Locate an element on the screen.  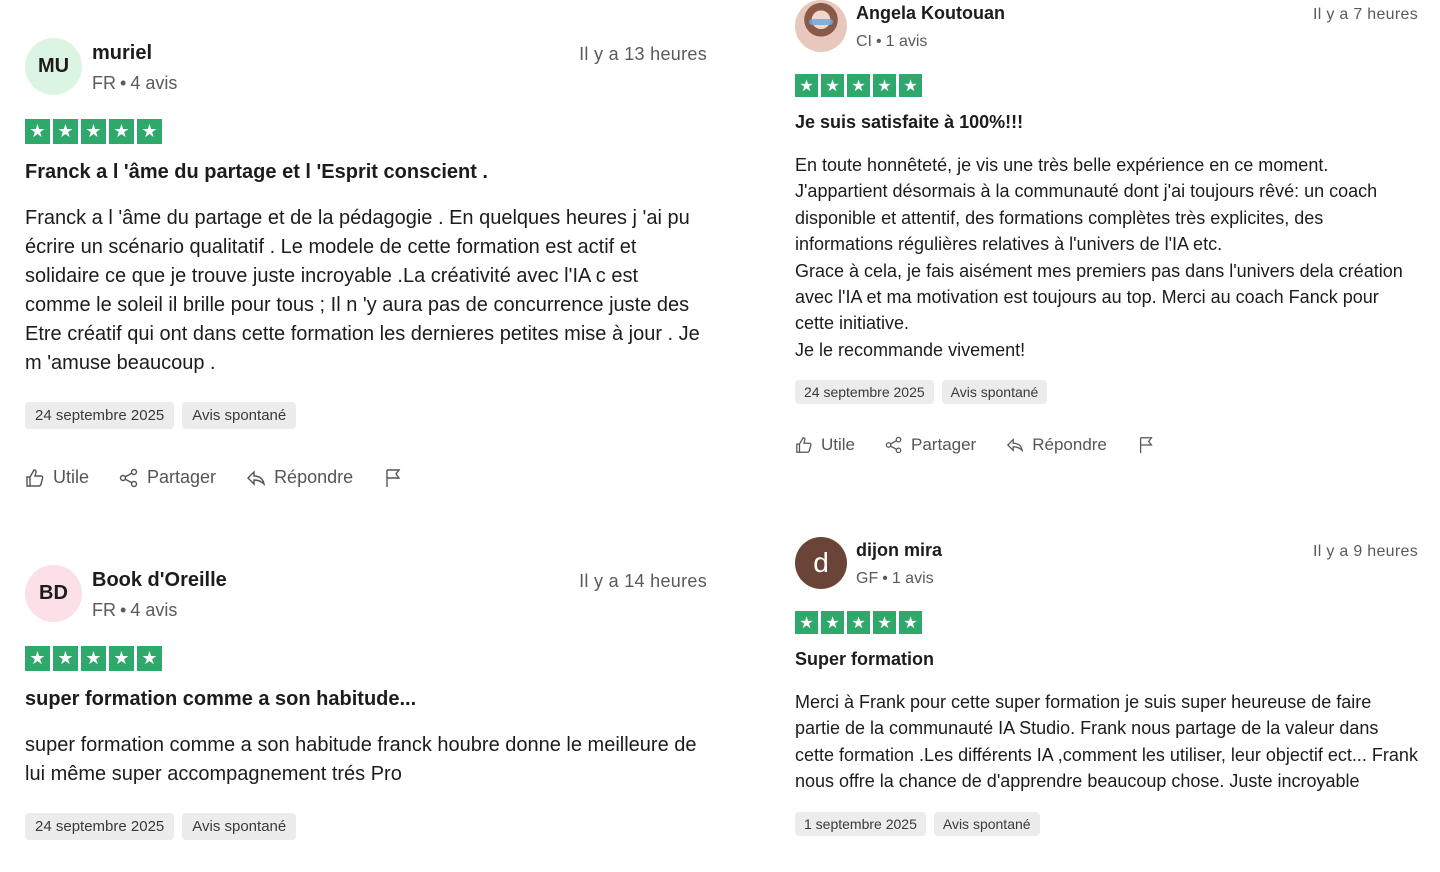
reviewer-country: CI is located at coordinates (864, 41).